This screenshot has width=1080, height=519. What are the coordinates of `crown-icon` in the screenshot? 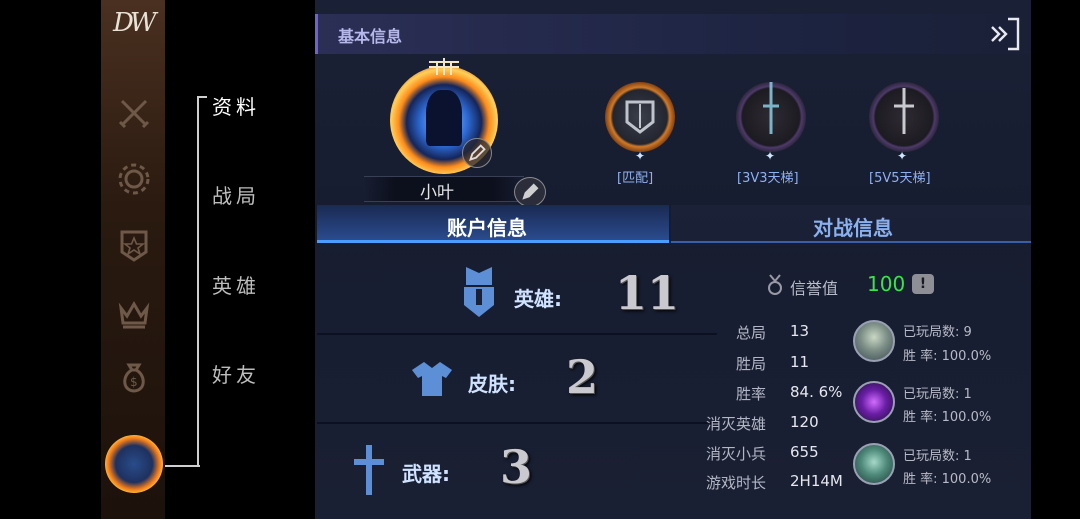 It's located at (134, 313).